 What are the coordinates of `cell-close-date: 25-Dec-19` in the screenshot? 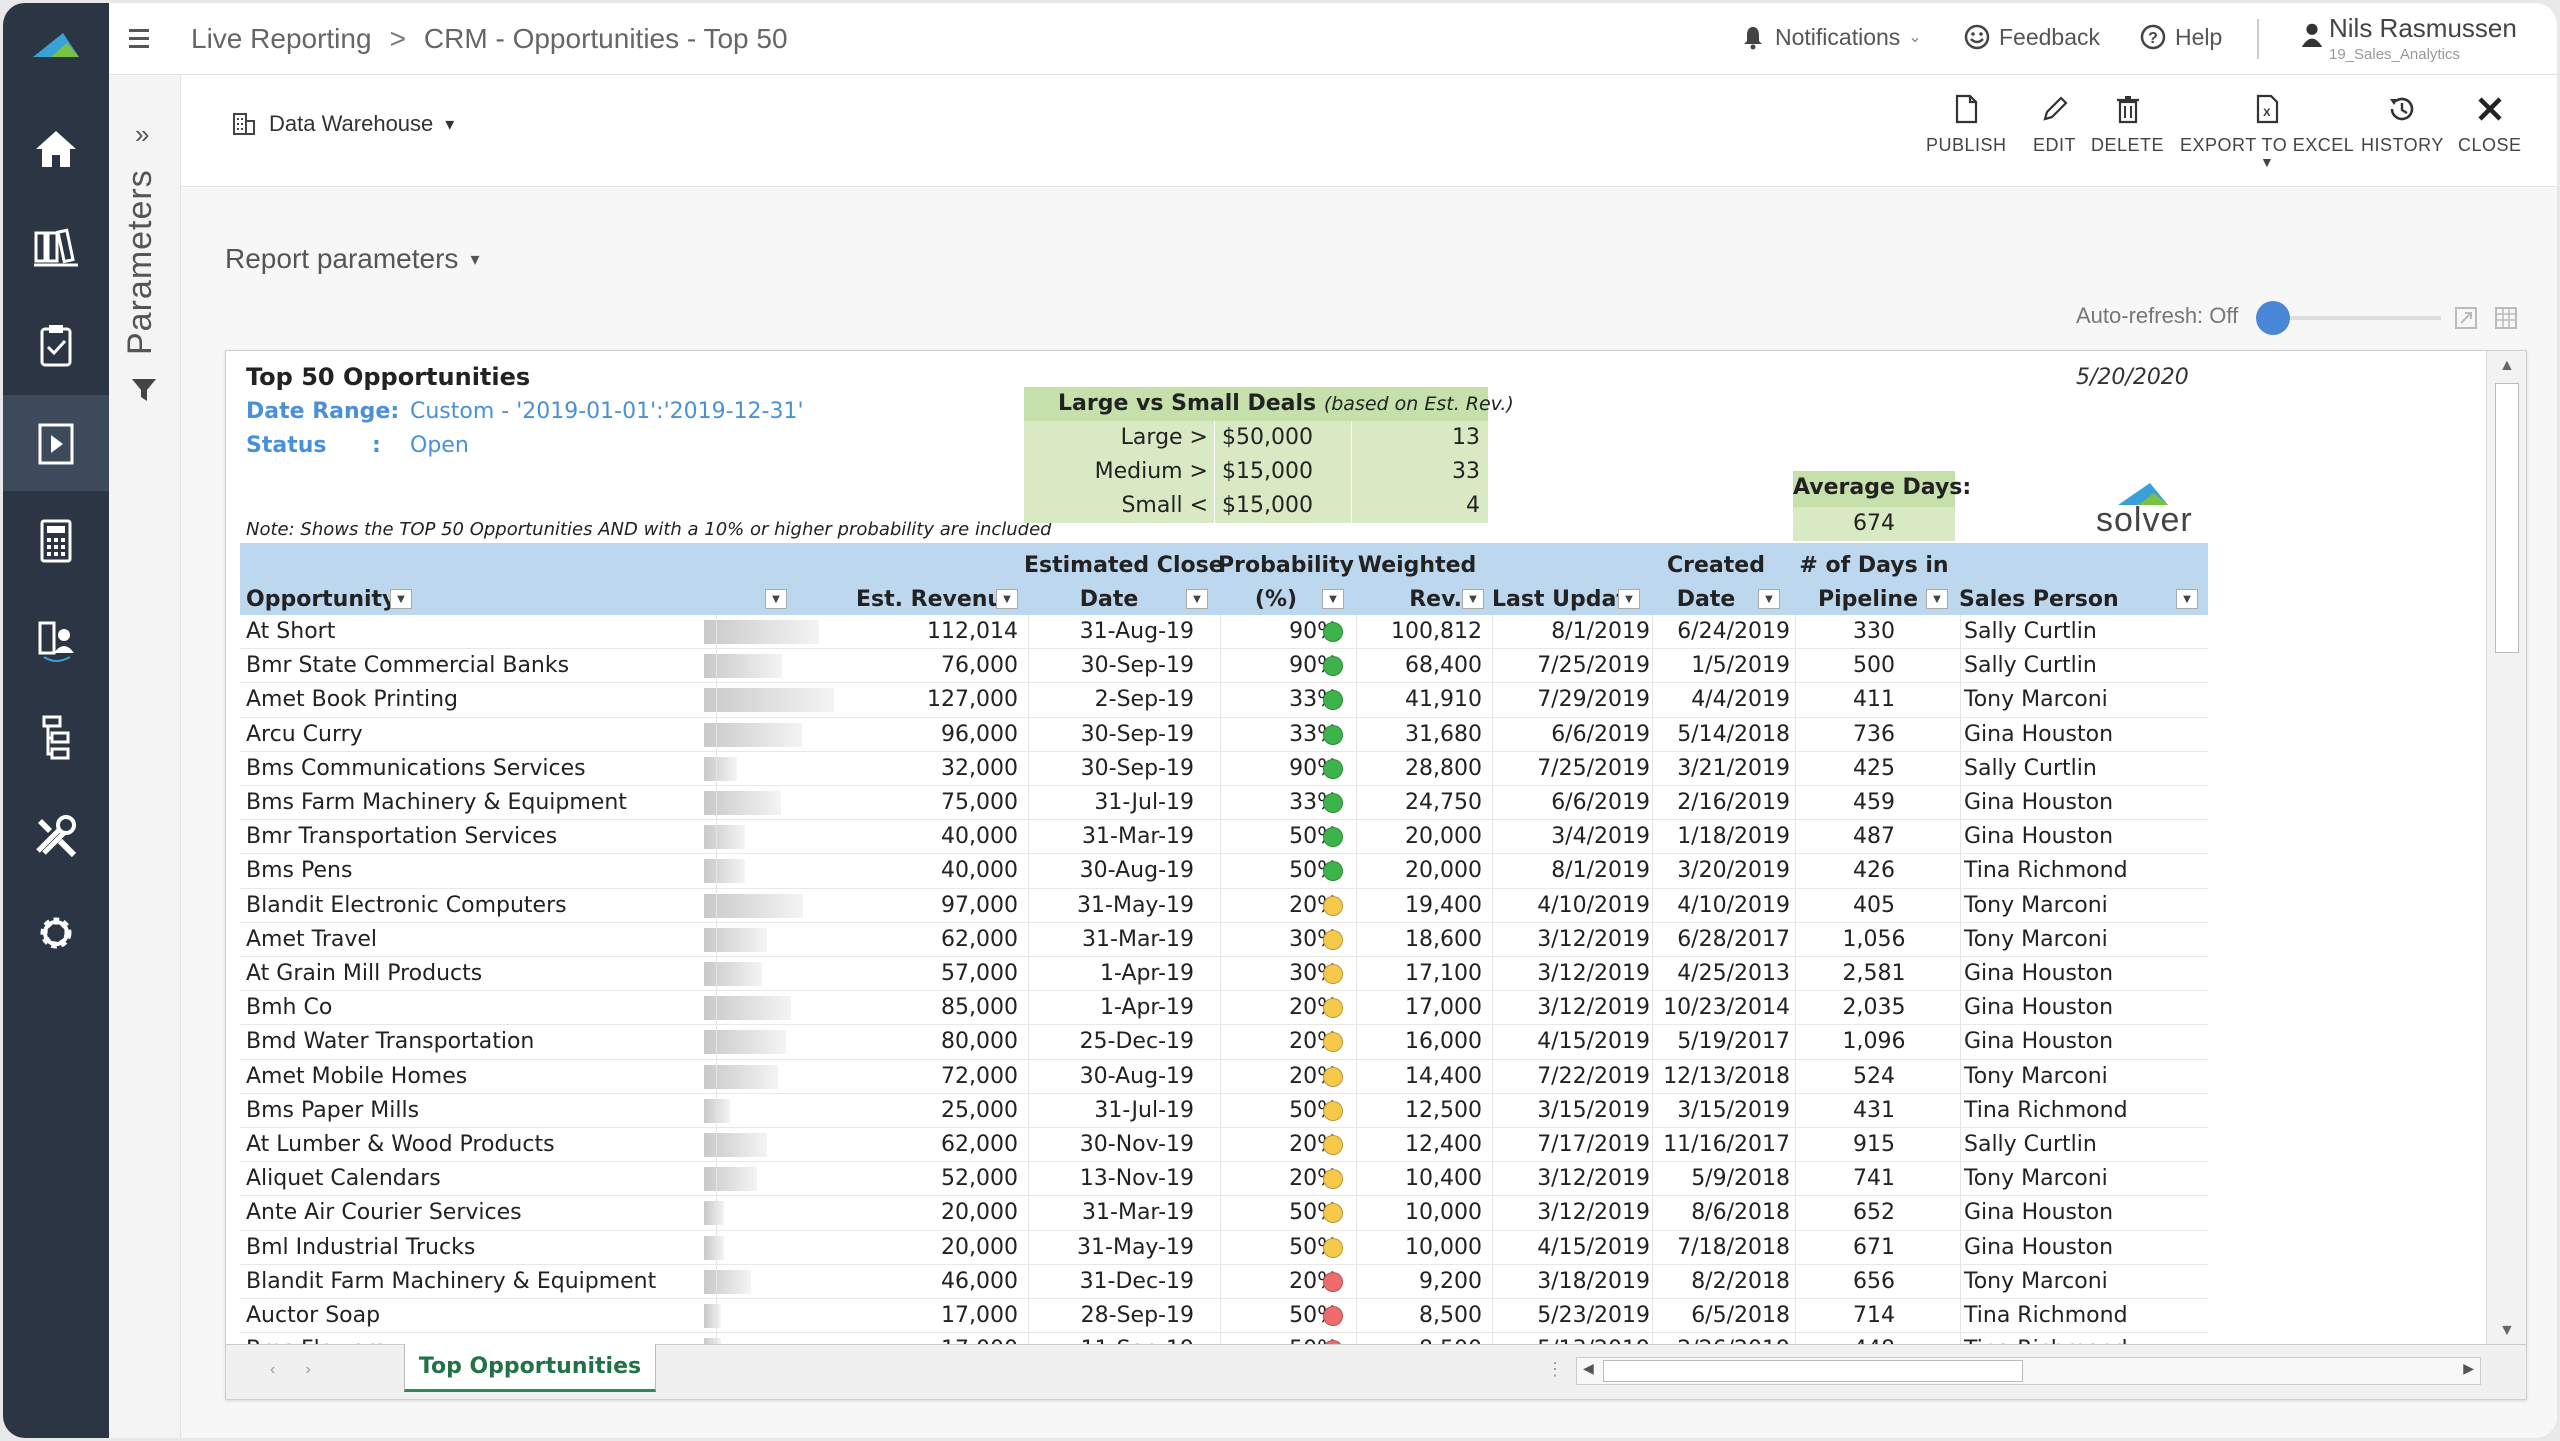 It's located at (1109, 1041).